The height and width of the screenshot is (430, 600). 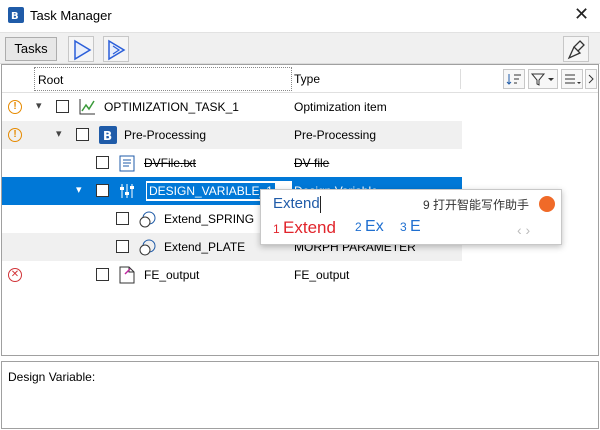 I want to click on step-play-icon, so click(x=117, y=50).